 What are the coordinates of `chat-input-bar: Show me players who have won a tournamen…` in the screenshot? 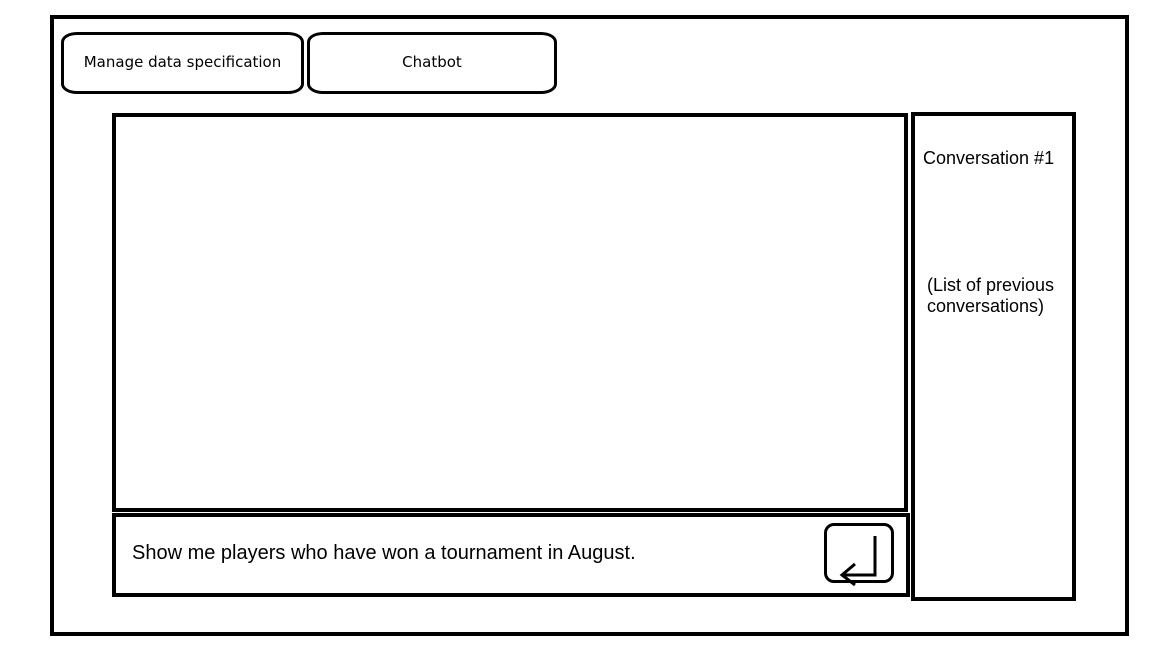 It's located at (511, 555).